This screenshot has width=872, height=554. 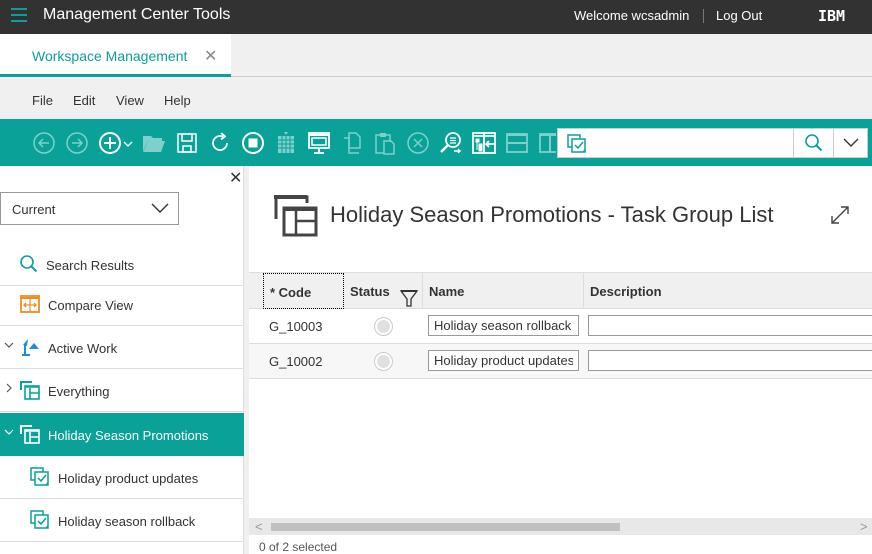 What do you see at coordinates (547, 143) in the screenshot?
I see `split-vertical-icon` at bounding box center [547, 143].